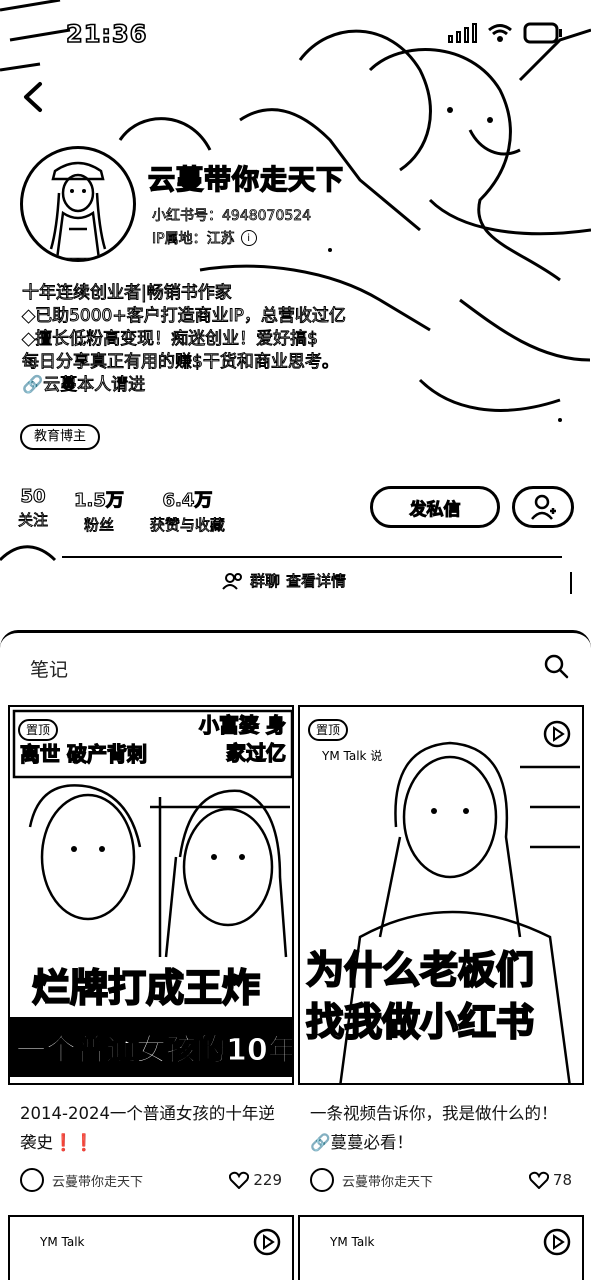 This screenshot has height=1280, width=591. I want to click on bio-line: 每日分享真正有用的赚$干货和商业思考。, so click(181, 362).